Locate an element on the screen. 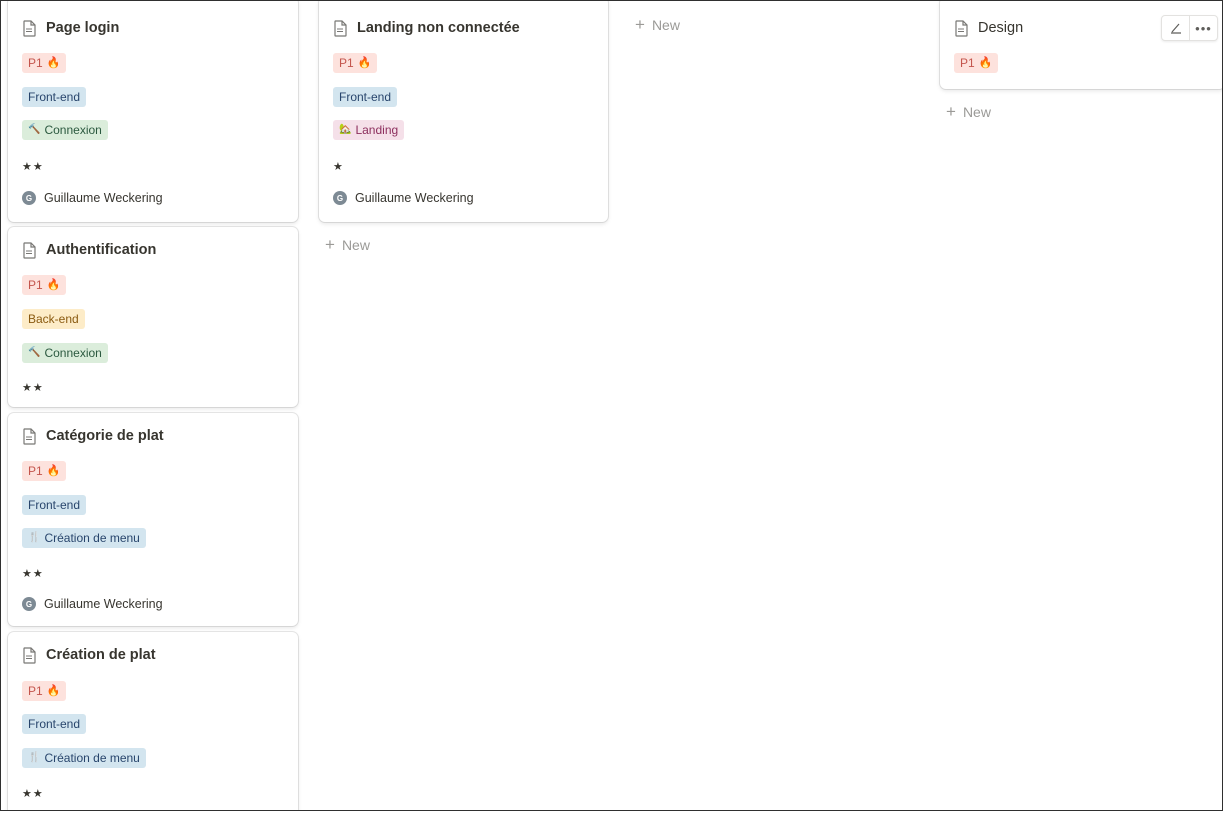 This screenshot has width=1225, height=813. card-title: Landing non connectée is located at coordinates (426, 28).